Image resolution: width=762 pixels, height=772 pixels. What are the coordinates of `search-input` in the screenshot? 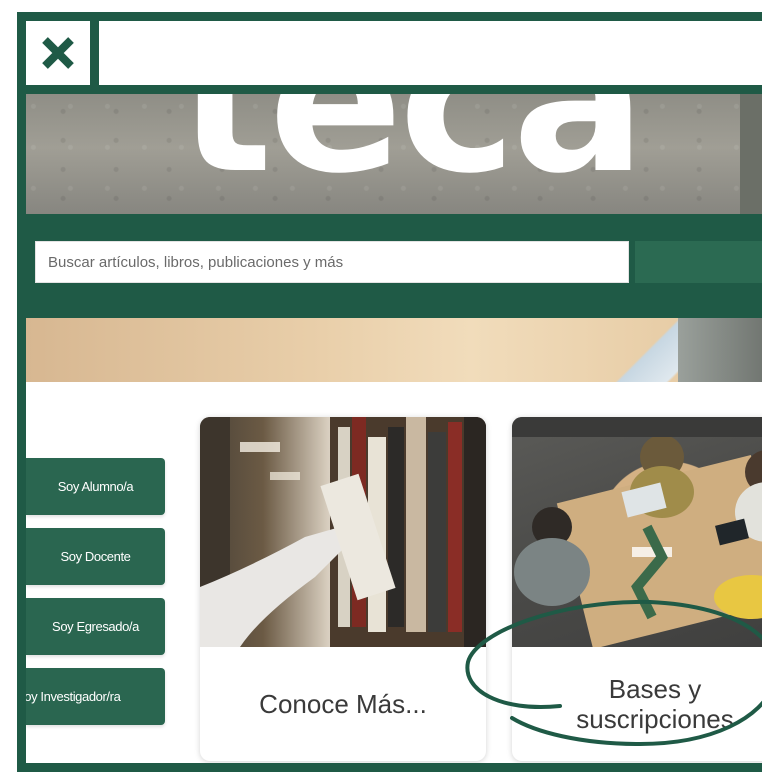 It's located at (332, 262).